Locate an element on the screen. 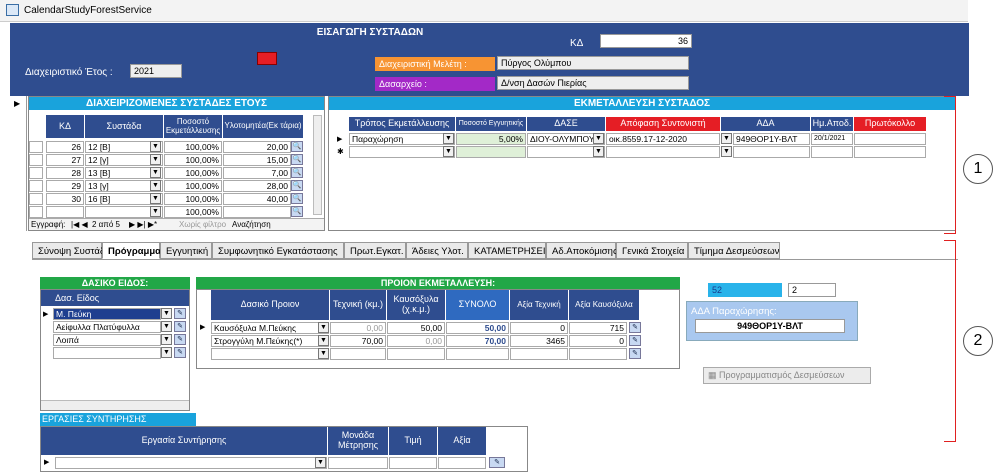  nav-first-icon: |◀ ◀ is located at coordinates (79, 224).